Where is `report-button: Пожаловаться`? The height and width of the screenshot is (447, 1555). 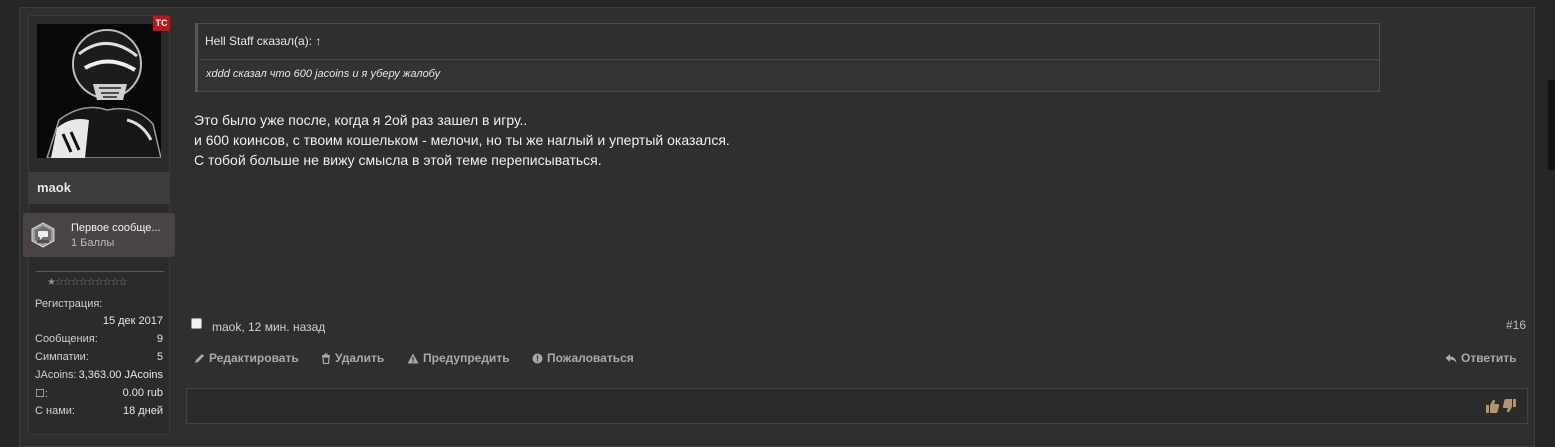 report-button: Пожаловаться is located at coordinates (583, 358).